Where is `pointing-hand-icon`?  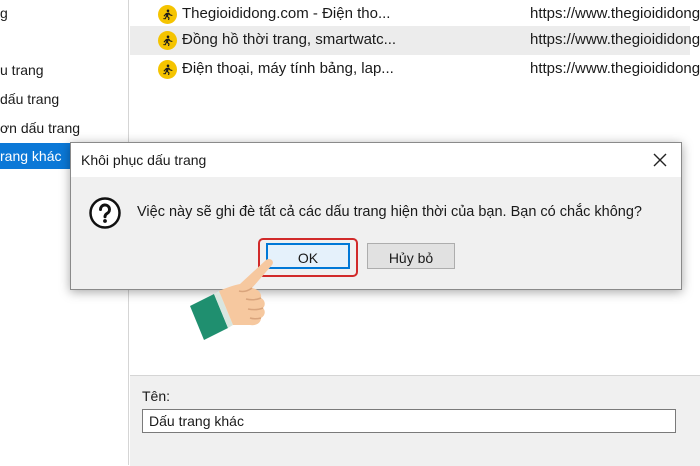 pointing-hand-icon is located at coordinates (233, 303).